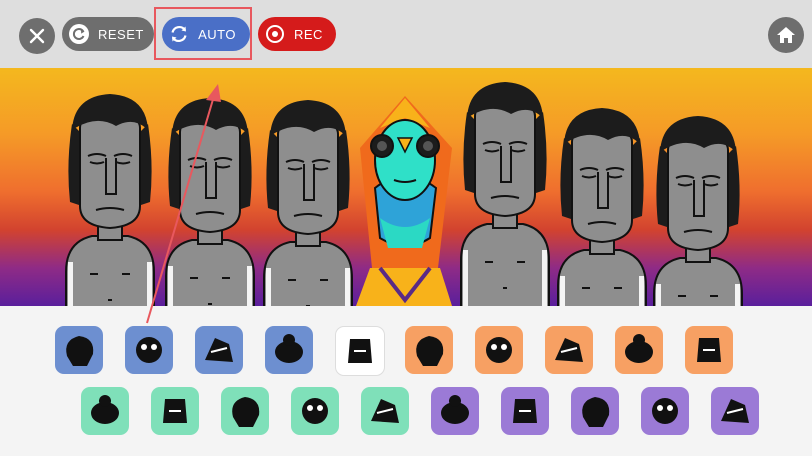  I want to click on top-bar: RESET AUTO REC, so click(406, 34).